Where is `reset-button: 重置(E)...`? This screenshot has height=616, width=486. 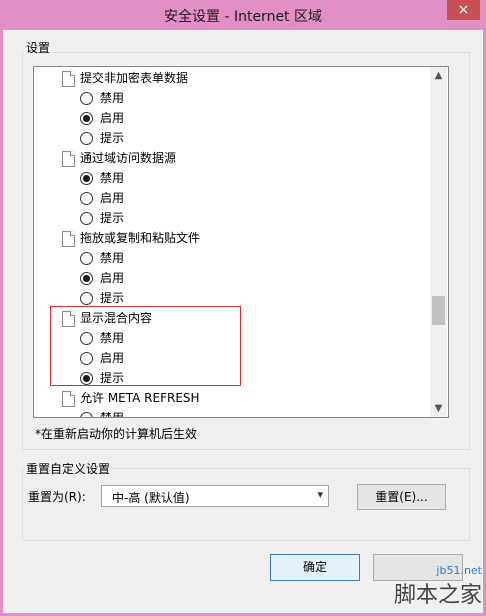 reset-button: 重置(E)... is located at coordinates (401, 497).